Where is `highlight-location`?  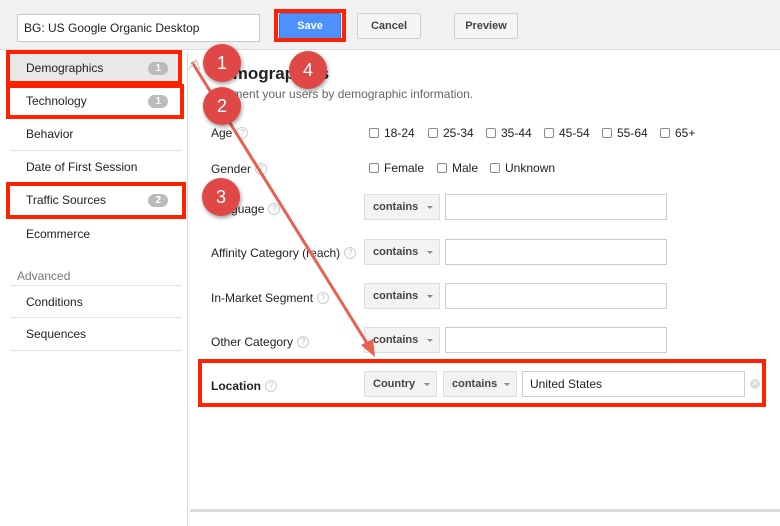
highlight-location is located at coordinates (482, 383).